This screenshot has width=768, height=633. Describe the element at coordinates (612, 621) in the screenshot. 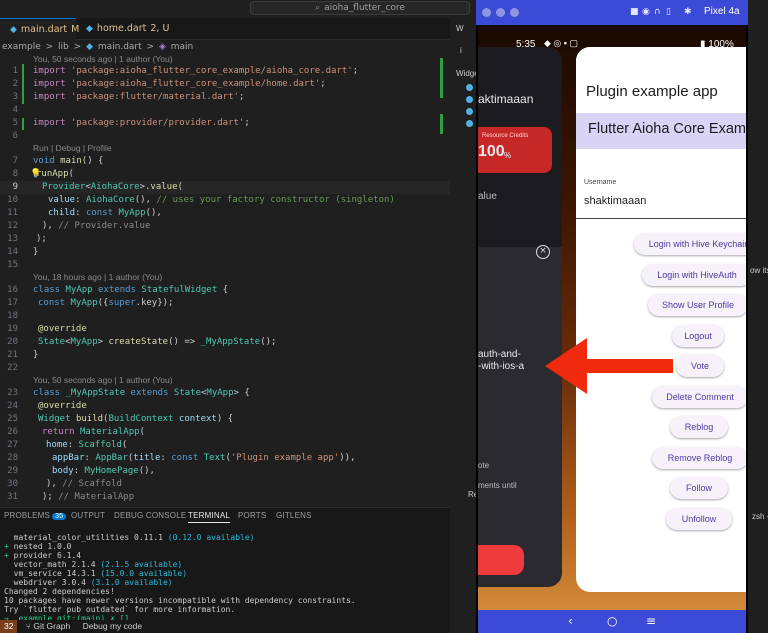

I see `home-icon: ○` at that location.